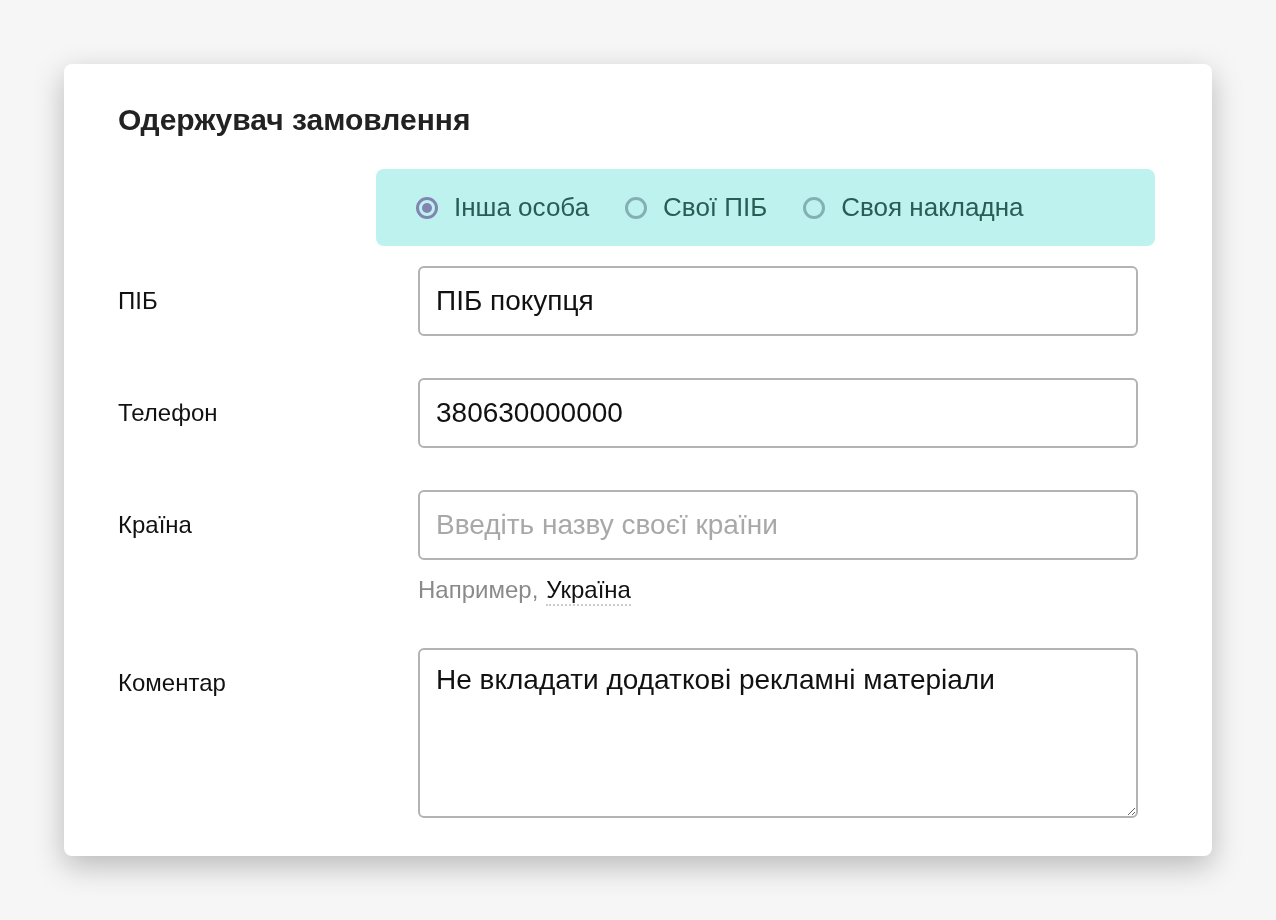  Describe the element at coordinates (715, 207) in the screenshot. I see `radio-label: Свої ПІБ` at that location.